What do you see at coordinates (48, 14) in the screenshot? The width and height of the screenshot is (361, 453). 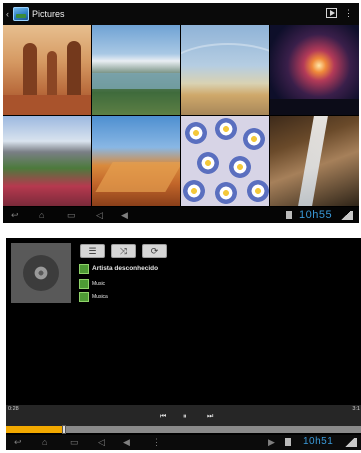 I see `page-title: Pictures` at bounding box center [48, 14].